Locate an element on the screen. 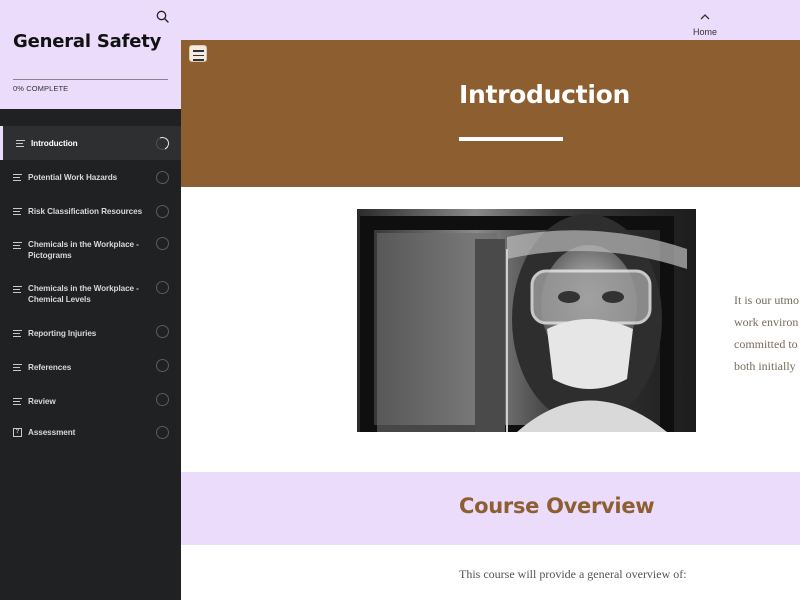 The width and height of the screenshot is (800, 600). course-title: General Safety is located at coordinates (87, 41).